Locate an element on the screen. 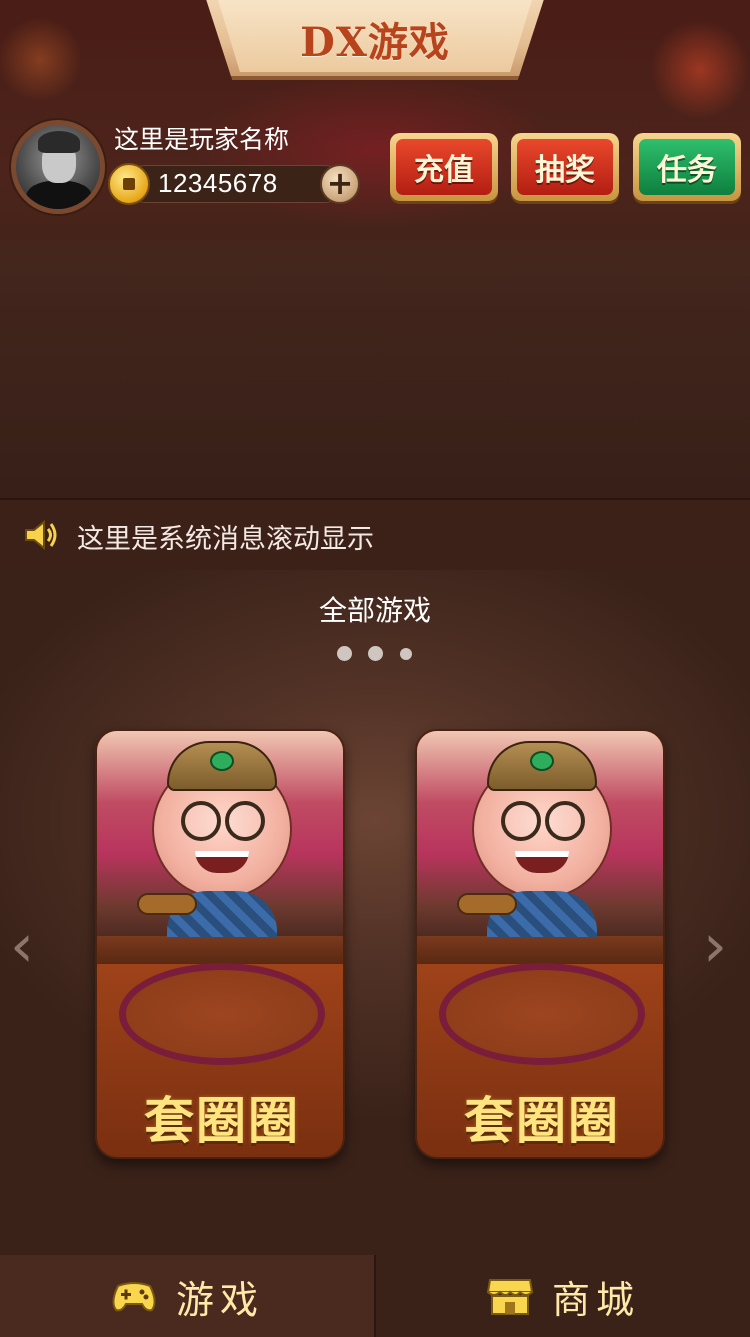  chevron-right-icon: › is located at coordinates (715, 946).